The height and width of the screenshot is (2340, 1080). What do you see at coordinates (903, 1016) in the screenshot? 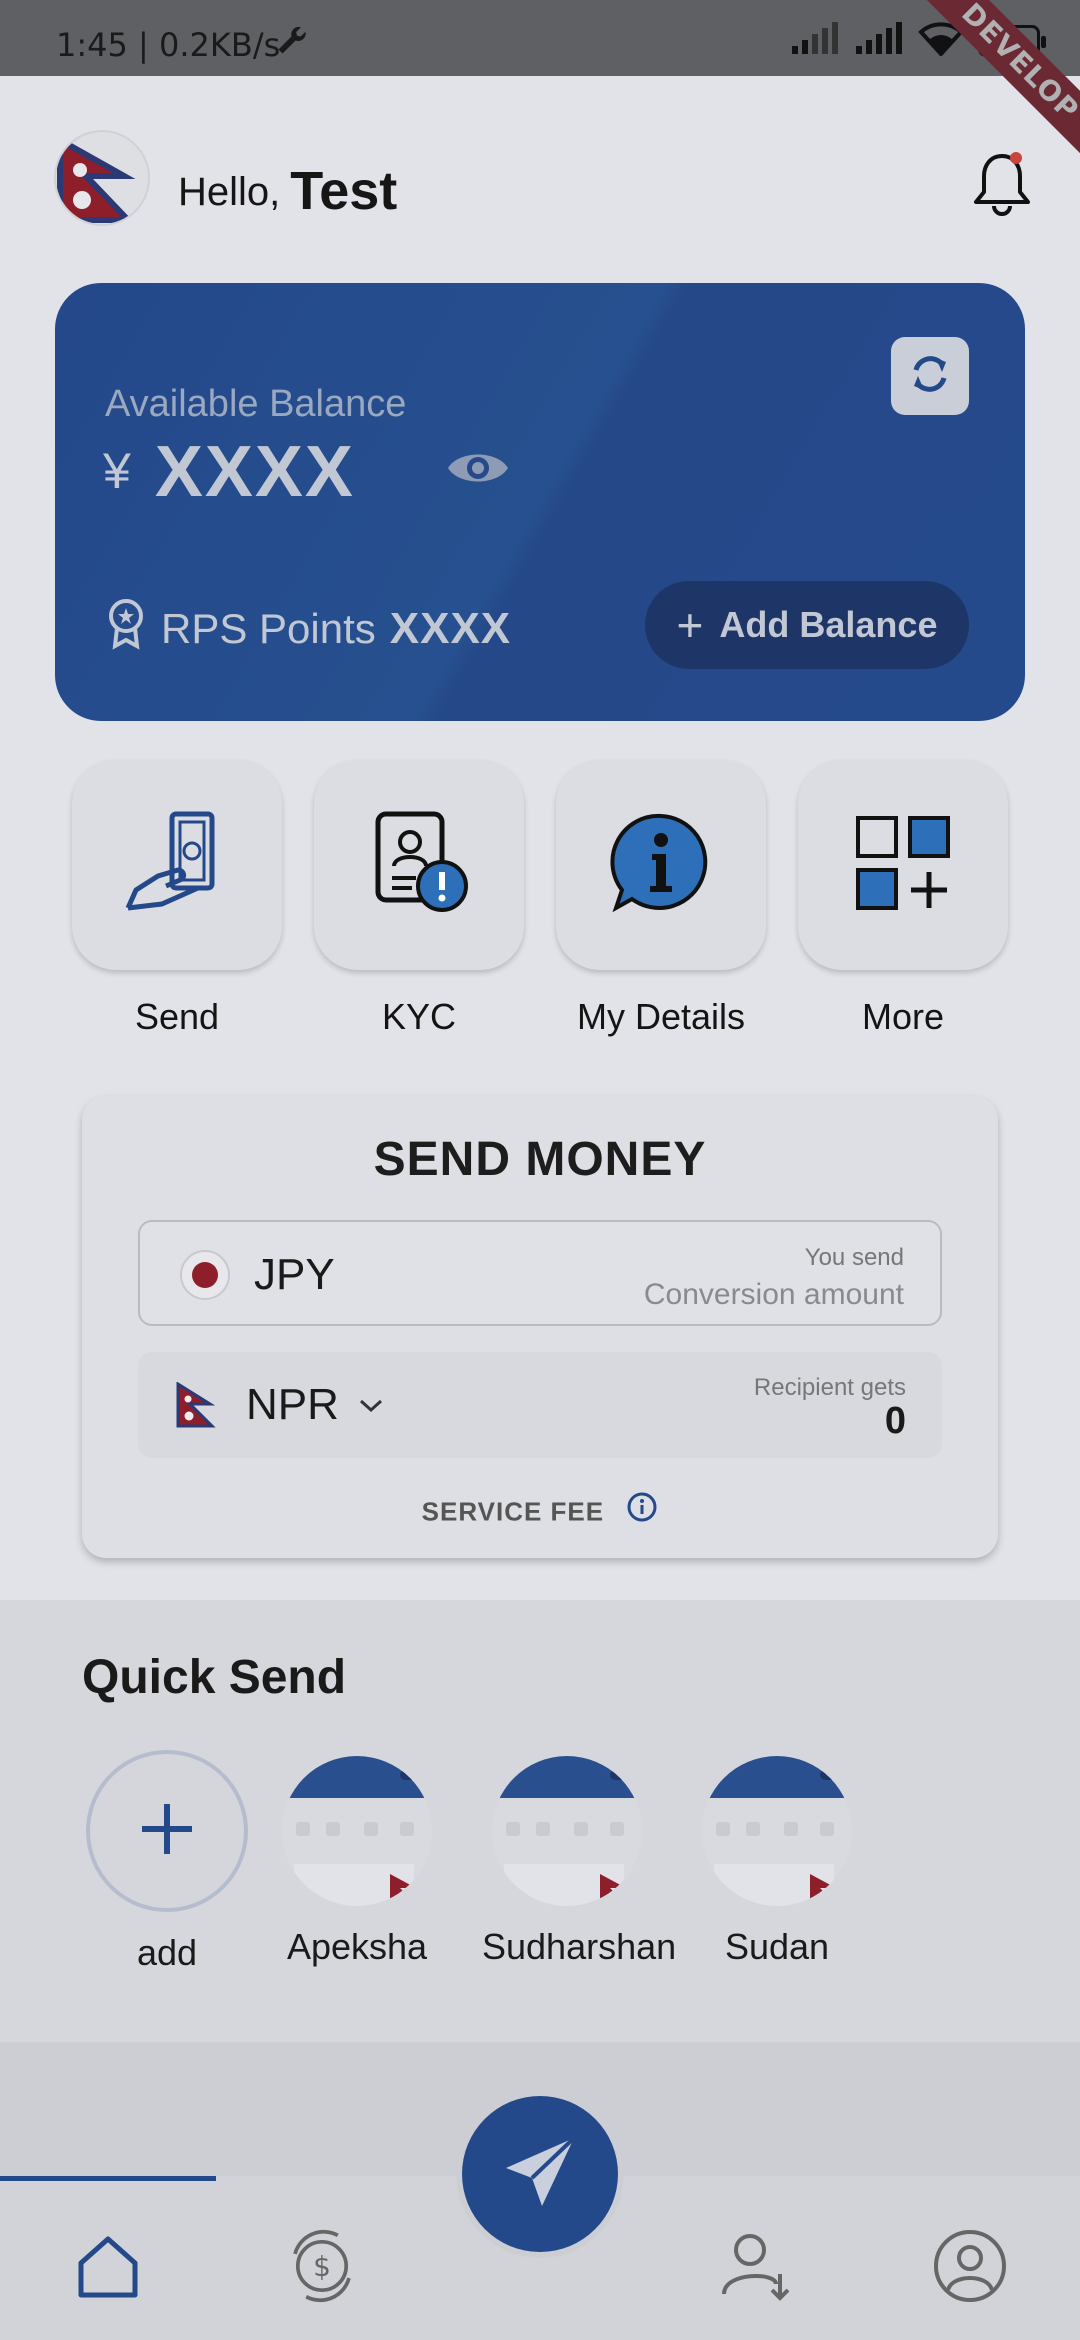
I see `more-label: More` at bounding box center [903, 1016].